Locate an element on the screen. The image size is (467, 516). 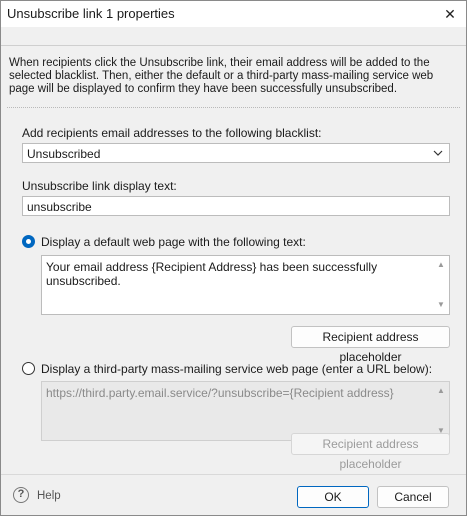
display-text-value: unsubscribe is located at coordinates (59, 207).